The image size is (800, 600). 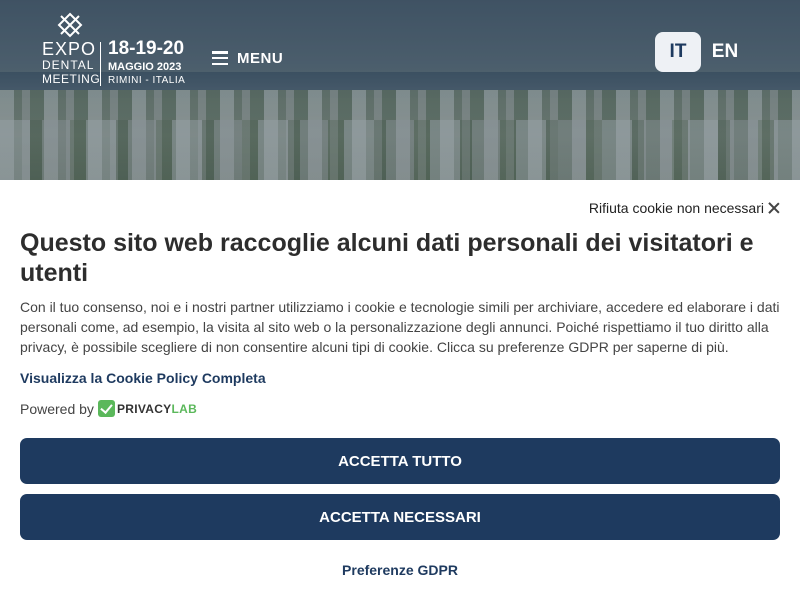 What do you see at coordinates (400, 570) in the screenshot?
I see `gdpr-preferences-link: Preferenze GDPR` at bounding box center [400, 570].